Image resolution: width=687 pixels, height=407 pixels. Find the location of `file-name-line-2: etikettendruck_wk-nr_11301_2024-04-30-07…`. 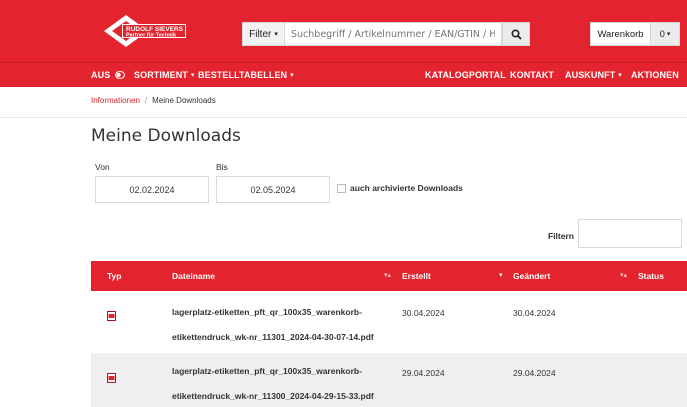

file-name-line-2: etikettendruck_wk-nr_11301_2024-04-30-07… is located at coordinates (273, 337).